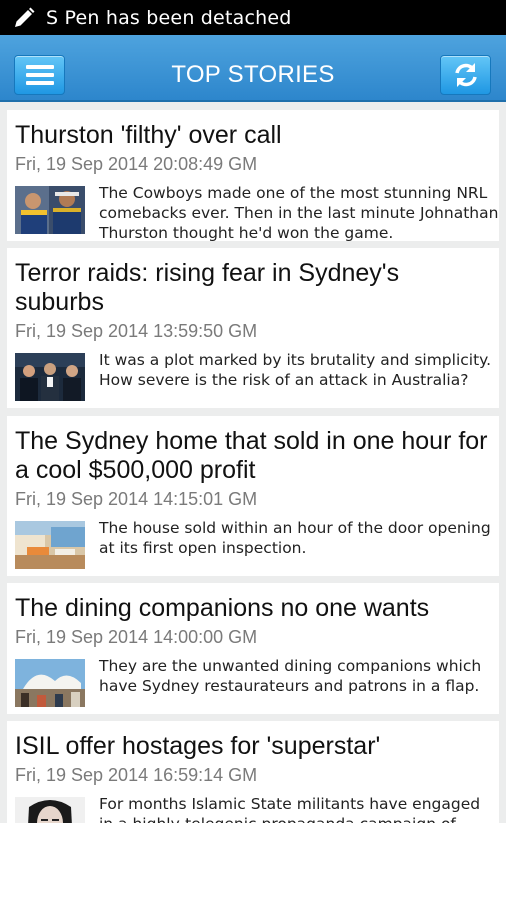 The height and width of the screenshot is (900, 506). I want to click on bottom-blank-area, so click(253, 861).